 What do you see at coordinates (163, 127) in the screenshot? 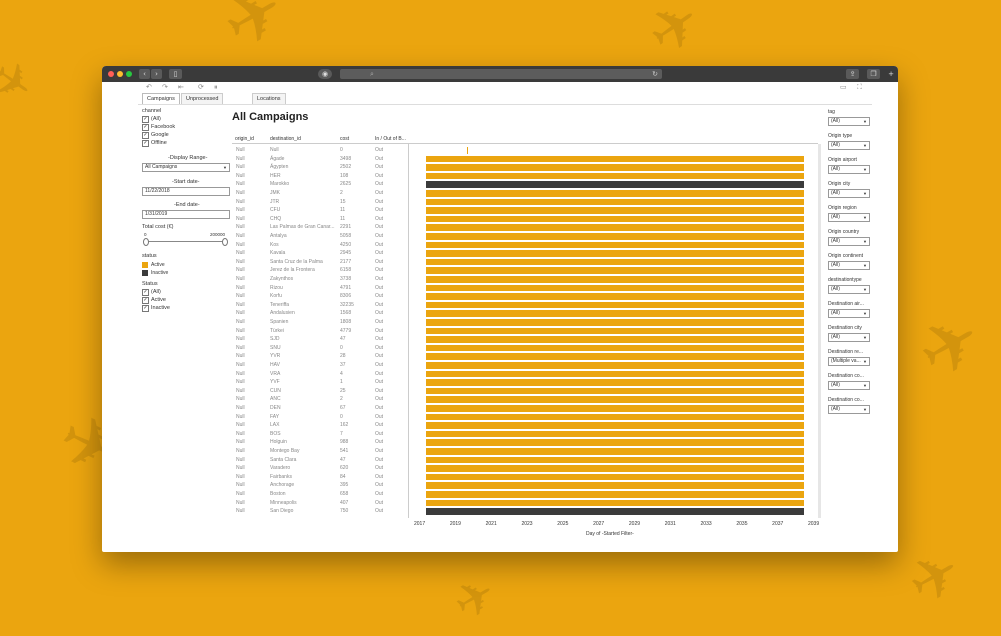
I see `channel-option-label: Facebook` at bounding box center [163, 127].